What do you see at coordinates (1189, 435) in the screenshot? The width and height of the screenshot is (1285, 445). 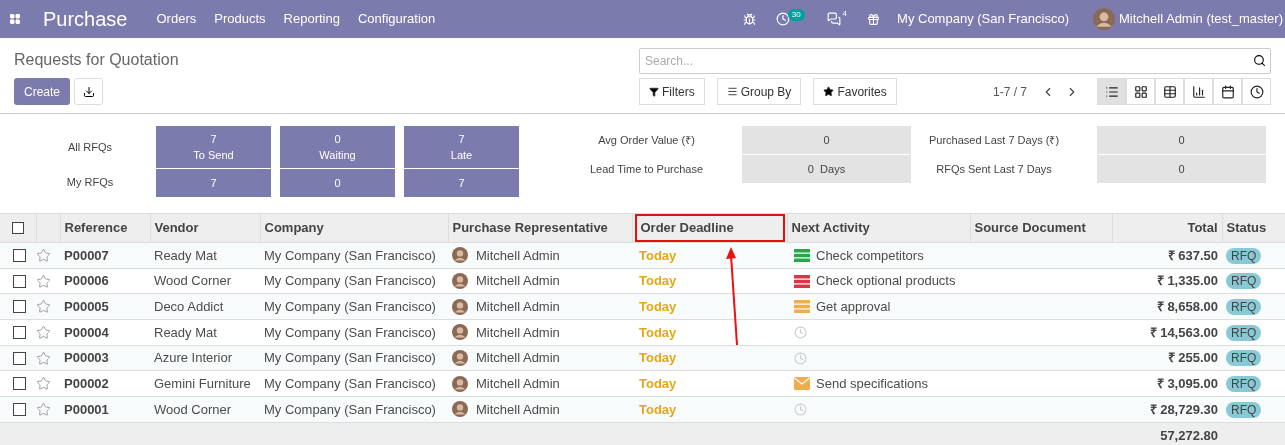 I see `sum-total: 57,272.80` at bounding box center [1189, 435].